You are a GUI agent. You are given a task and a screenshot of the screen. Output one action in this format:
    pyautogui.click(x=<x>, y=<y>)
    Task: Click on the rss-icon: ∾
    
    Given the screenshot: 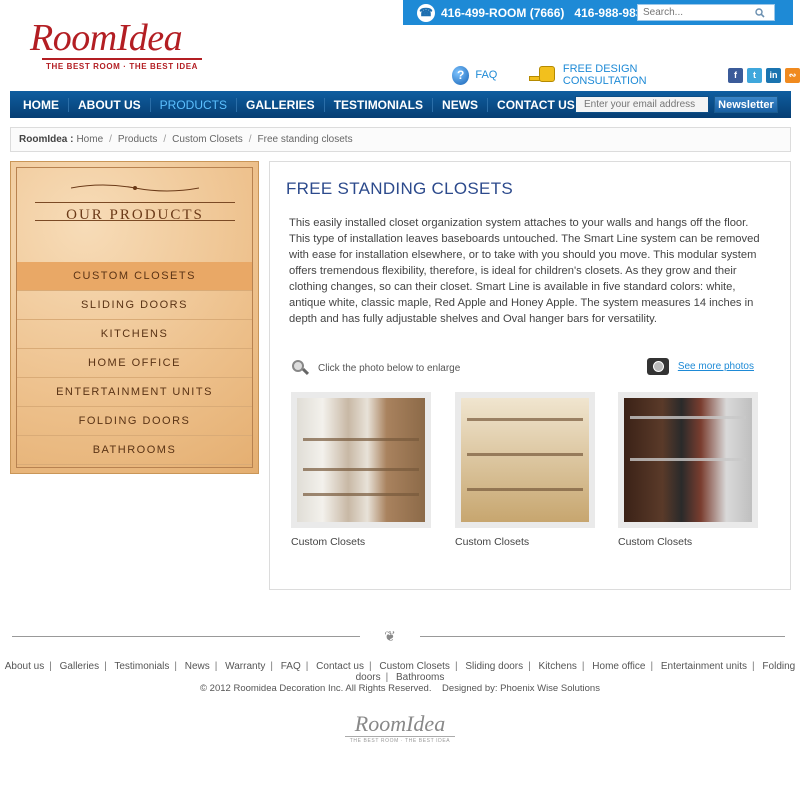 What is the action you would take?
    pyautogui.click(x=792, y=75)
    